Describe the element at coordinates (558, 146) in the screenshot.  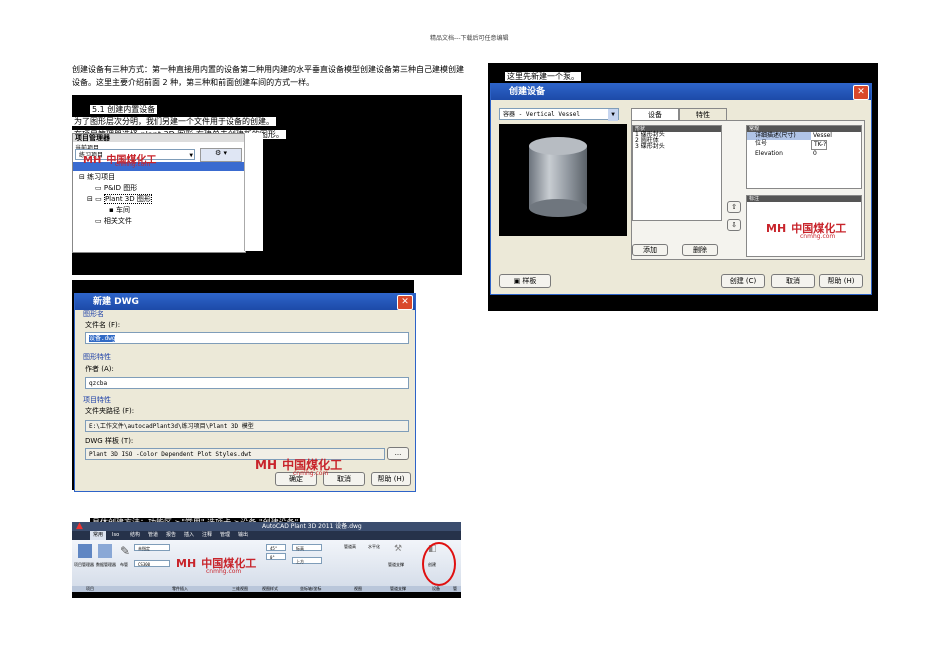
I see `vessel-top-head` at that location.